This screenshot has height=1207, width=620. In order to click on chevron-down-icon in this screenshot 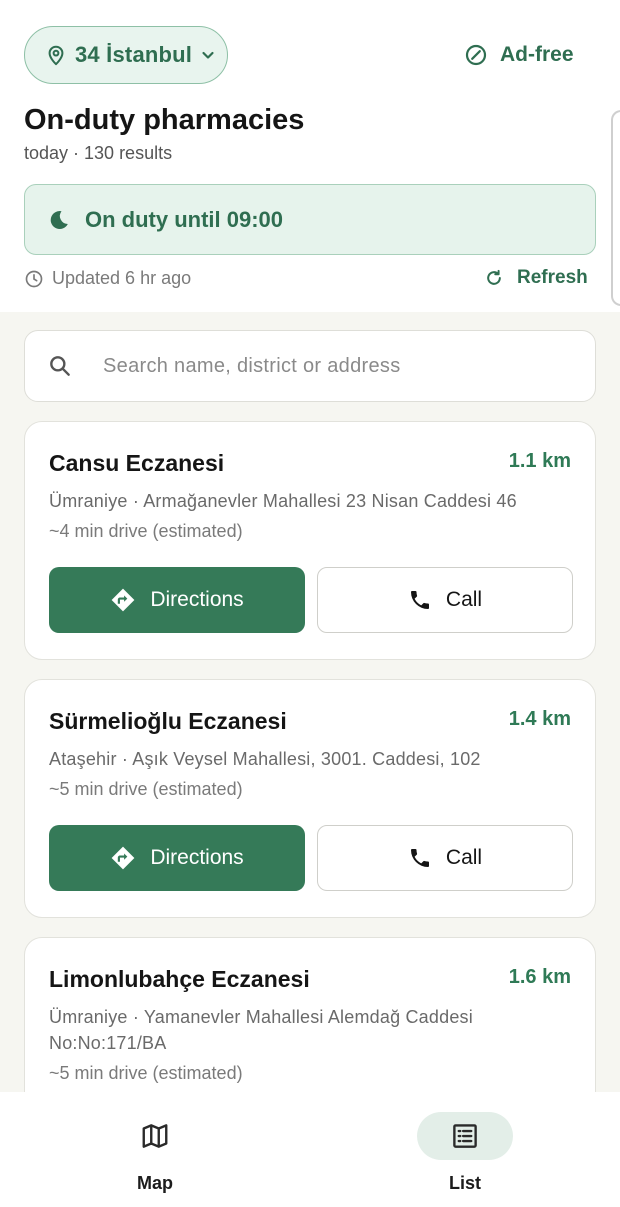, I will do `click(208, 55)`.